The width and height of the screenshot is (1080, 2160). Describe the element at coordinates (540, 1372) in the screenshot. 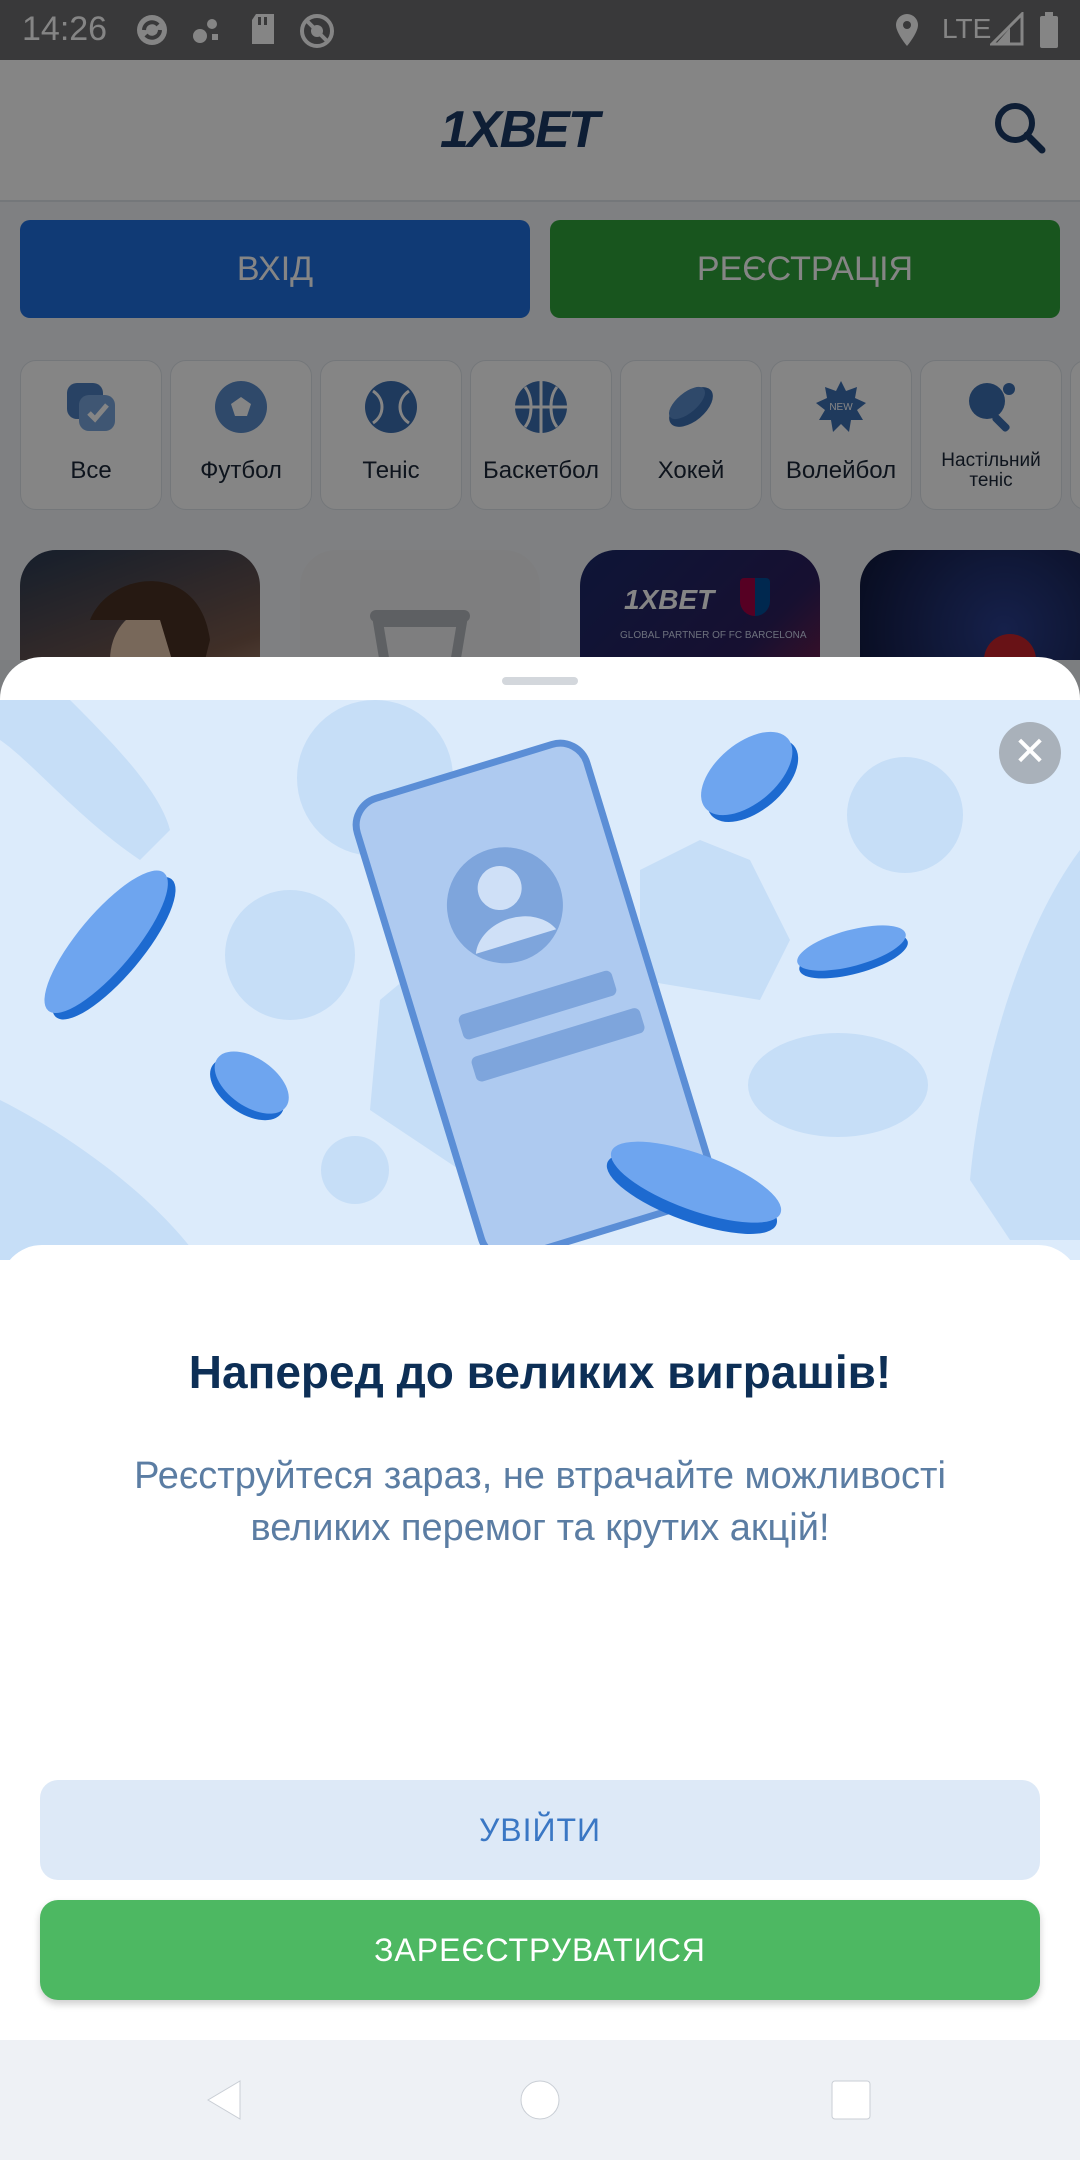

I see `sheet-title: Наперед до великих виграшів!` at that location.